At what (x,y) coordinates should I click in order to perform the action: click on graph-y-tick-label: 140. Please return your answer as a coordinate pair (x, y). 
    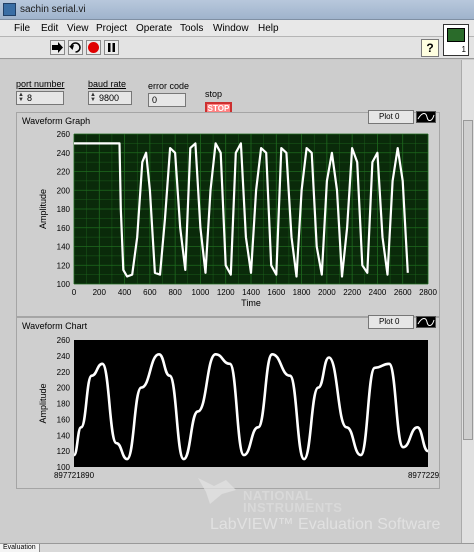
    Looking at the image, I should click on (64, 247).